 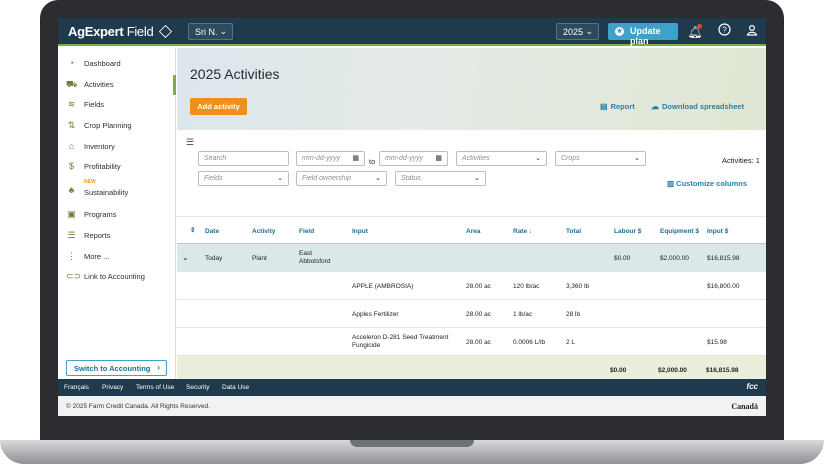 I want to click on cell-input: Apples Fertilizer, so click(x=375, y=314).